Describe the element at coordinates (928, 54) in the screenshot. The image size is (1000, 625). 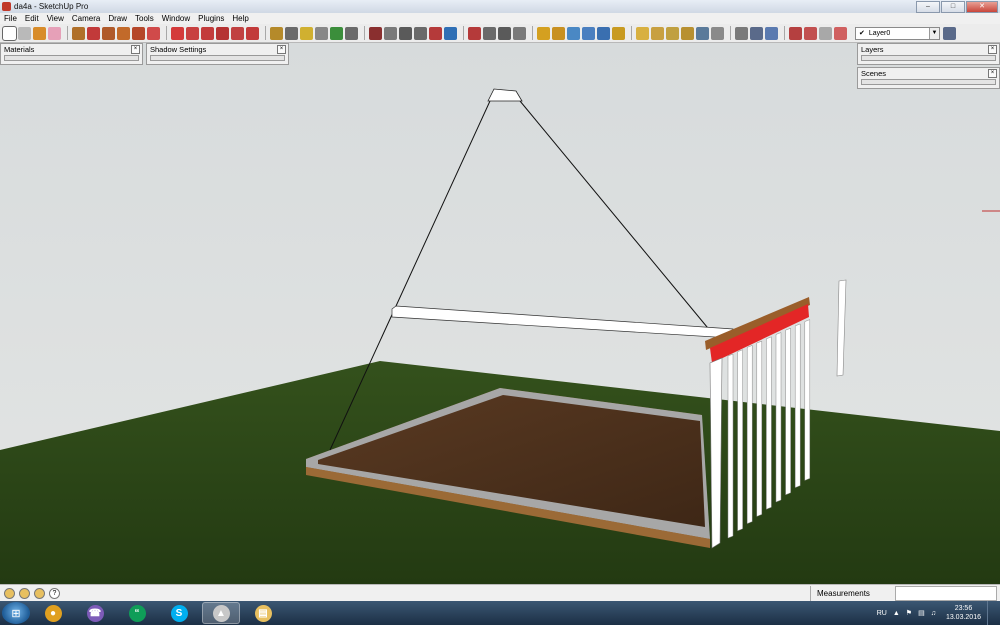
I see `layers-panel: Layers ×` at that location.